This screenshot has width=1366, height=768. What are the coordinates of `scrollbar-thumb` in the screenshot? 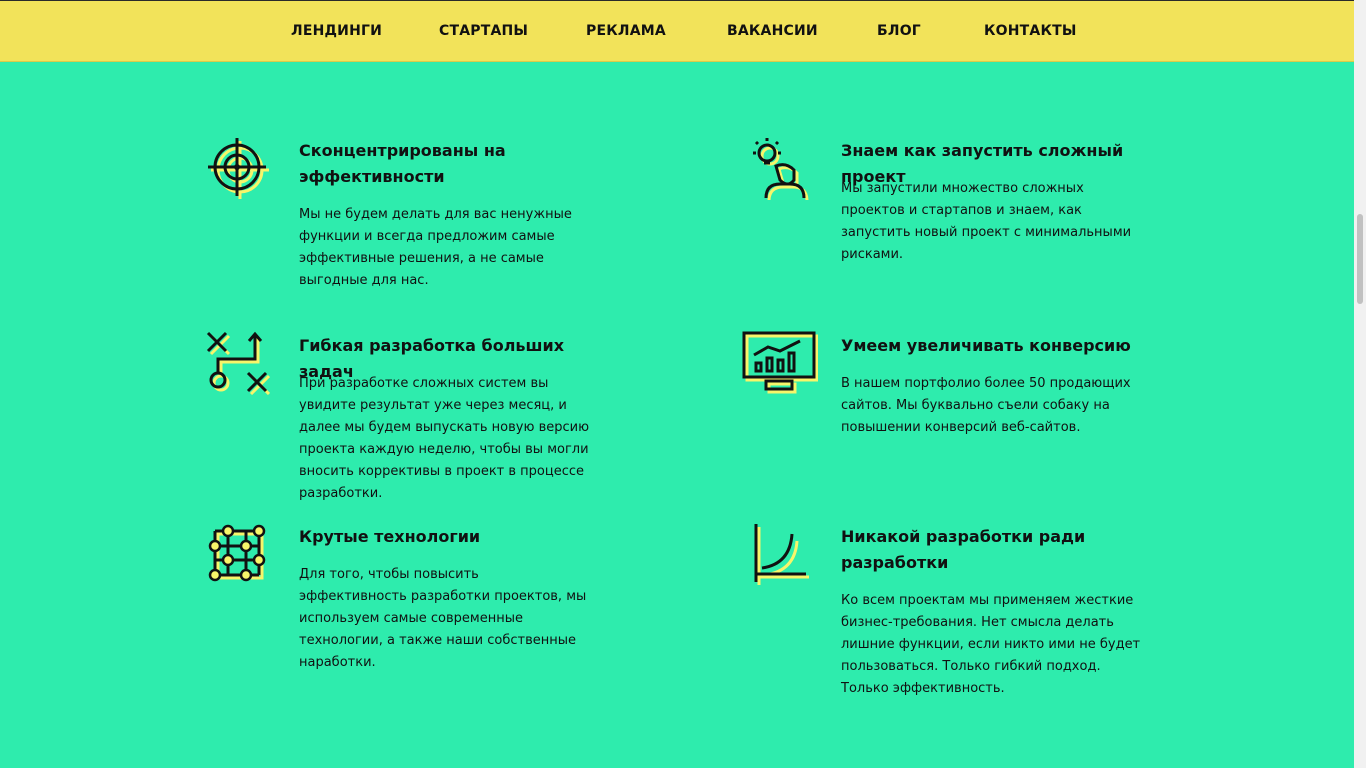 It's located at (1360, 259).